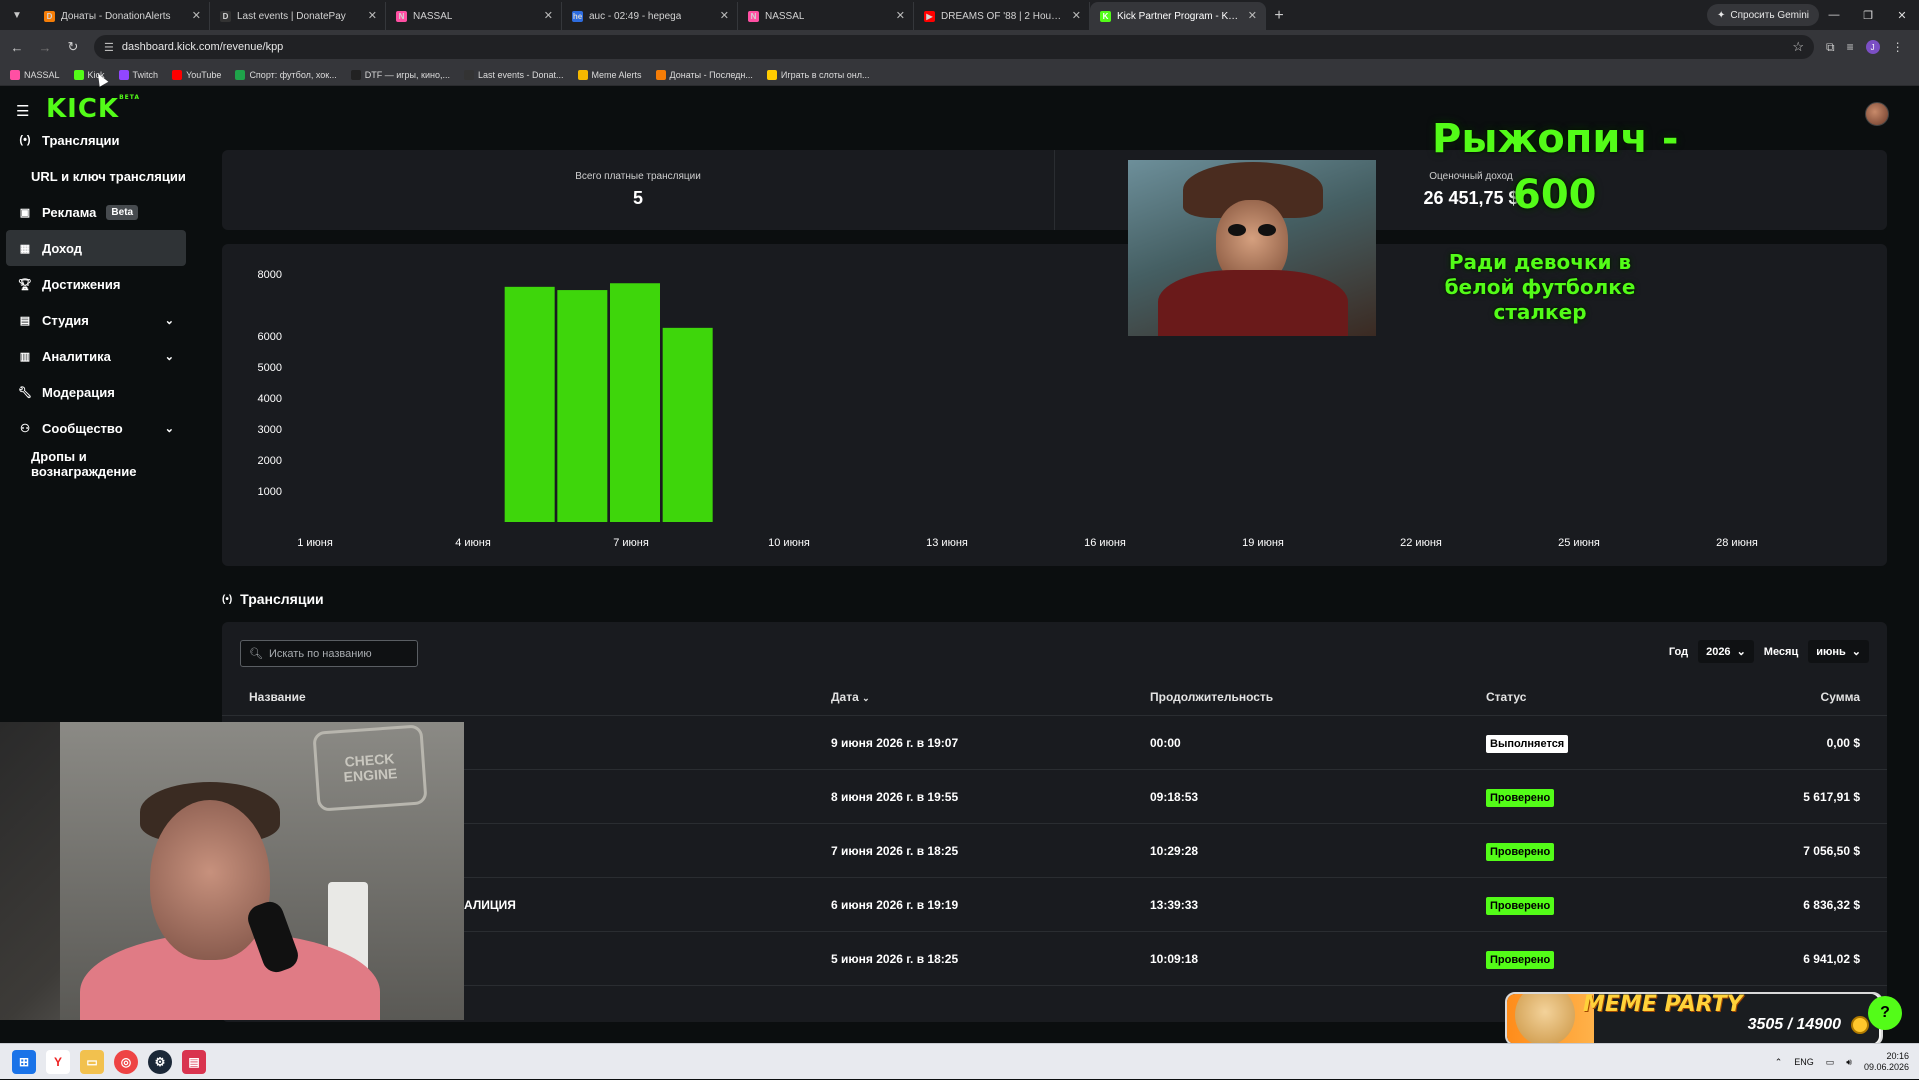 The image size is (1919, 1080). What do you see at coordinates (1726, 651) in the screenshot?
I see `year-select: 2026 ⌄` at bounding box center [1726, 651].